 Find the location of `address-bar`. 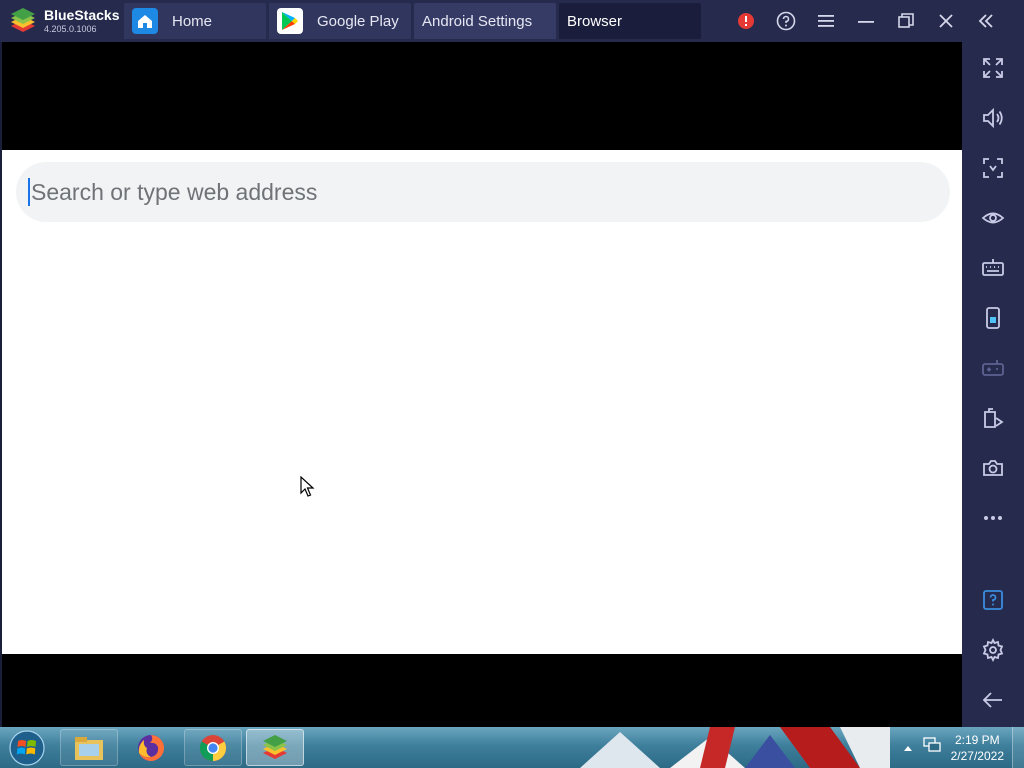

address-bar is located at coordinates (483, 192).